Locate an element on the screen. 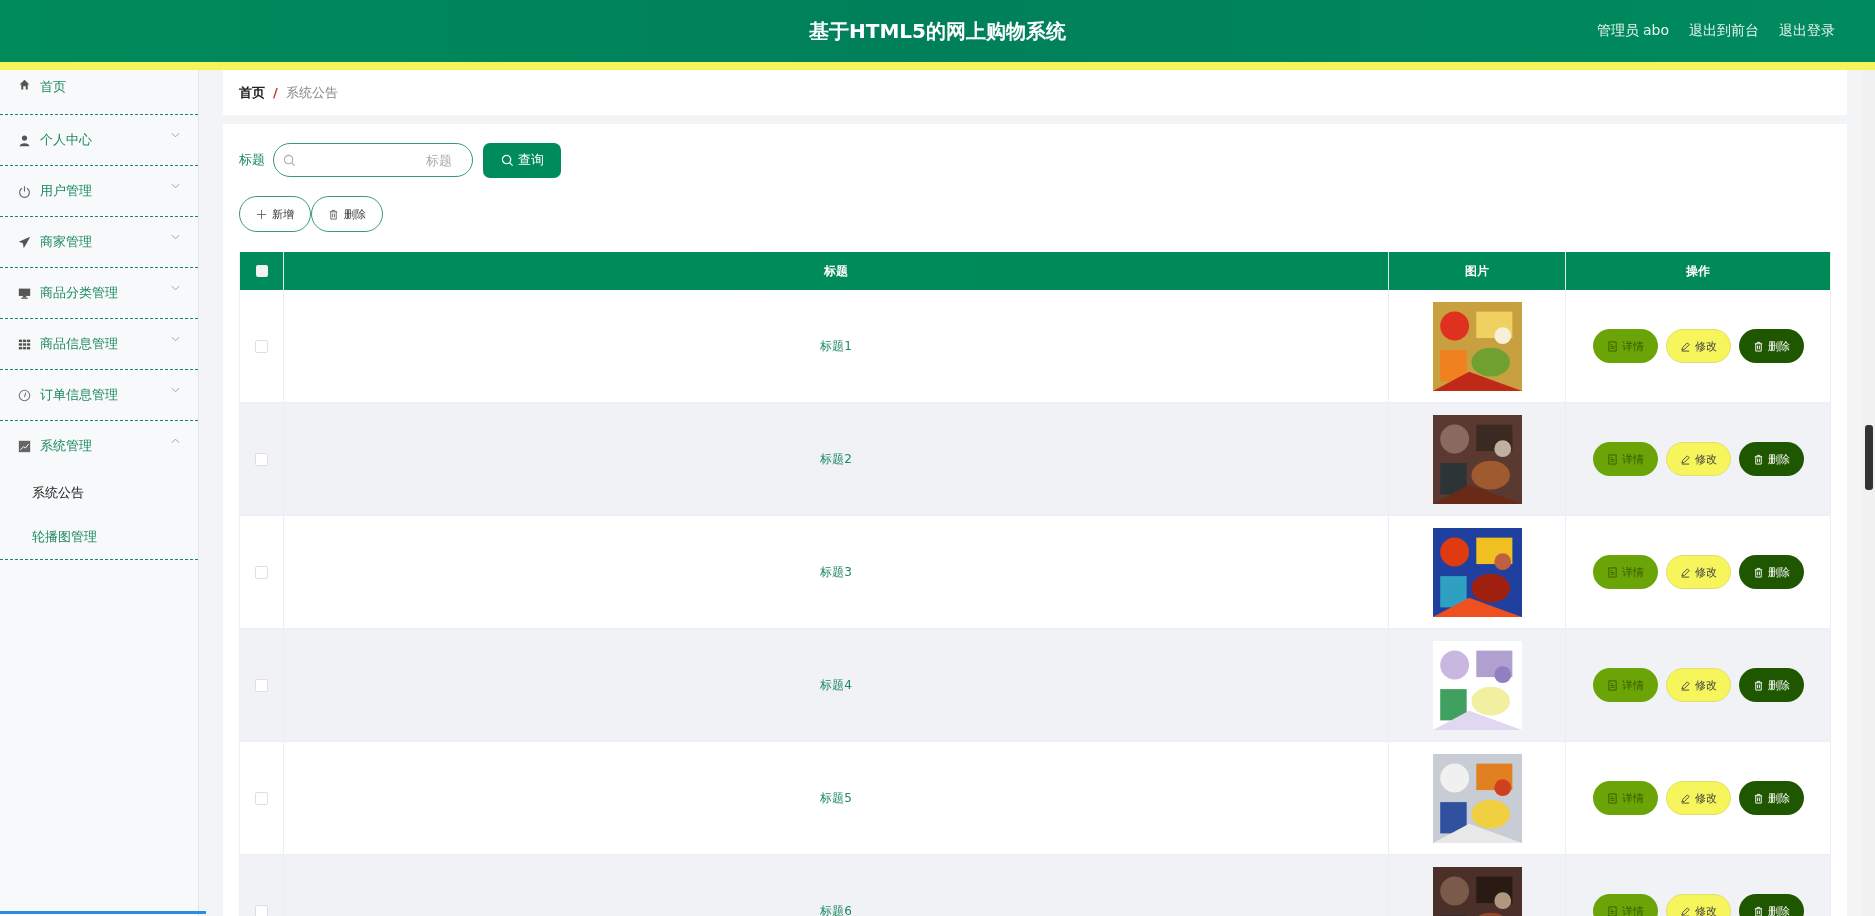 The height and width of the screenshot is (916, 1875). column-header: 标题 is located at coordinates (836, 271).